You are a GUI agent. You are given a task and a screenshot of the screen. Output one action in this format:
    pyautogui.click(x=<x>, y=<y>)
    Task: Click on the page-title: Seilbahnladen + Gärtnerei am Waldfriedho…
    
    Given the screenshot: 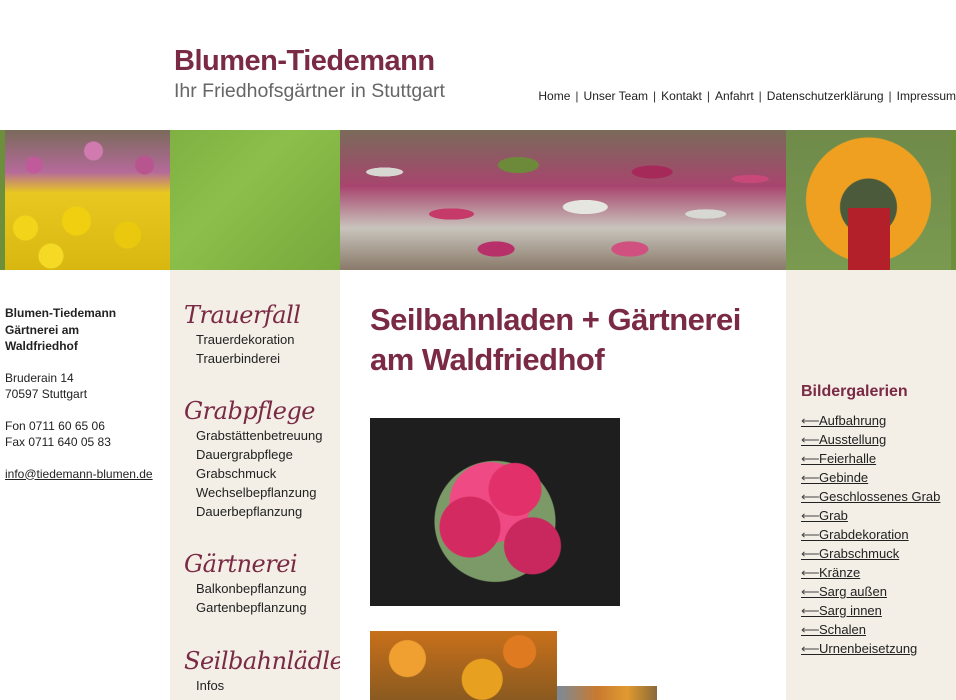 What is the action you would take?
    pyautogui.click(x=555, y=339)
    